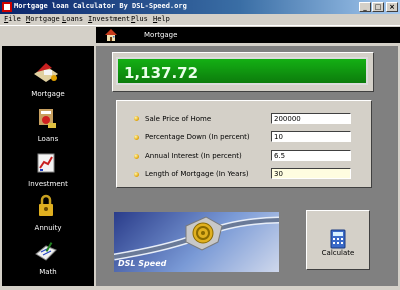 This screenshot has width=400, height=290. What do you see at coordinates (48, 139) in the screenshot?
I see `sidebar-label-loans: Loans` at bounding box center [48, 139].